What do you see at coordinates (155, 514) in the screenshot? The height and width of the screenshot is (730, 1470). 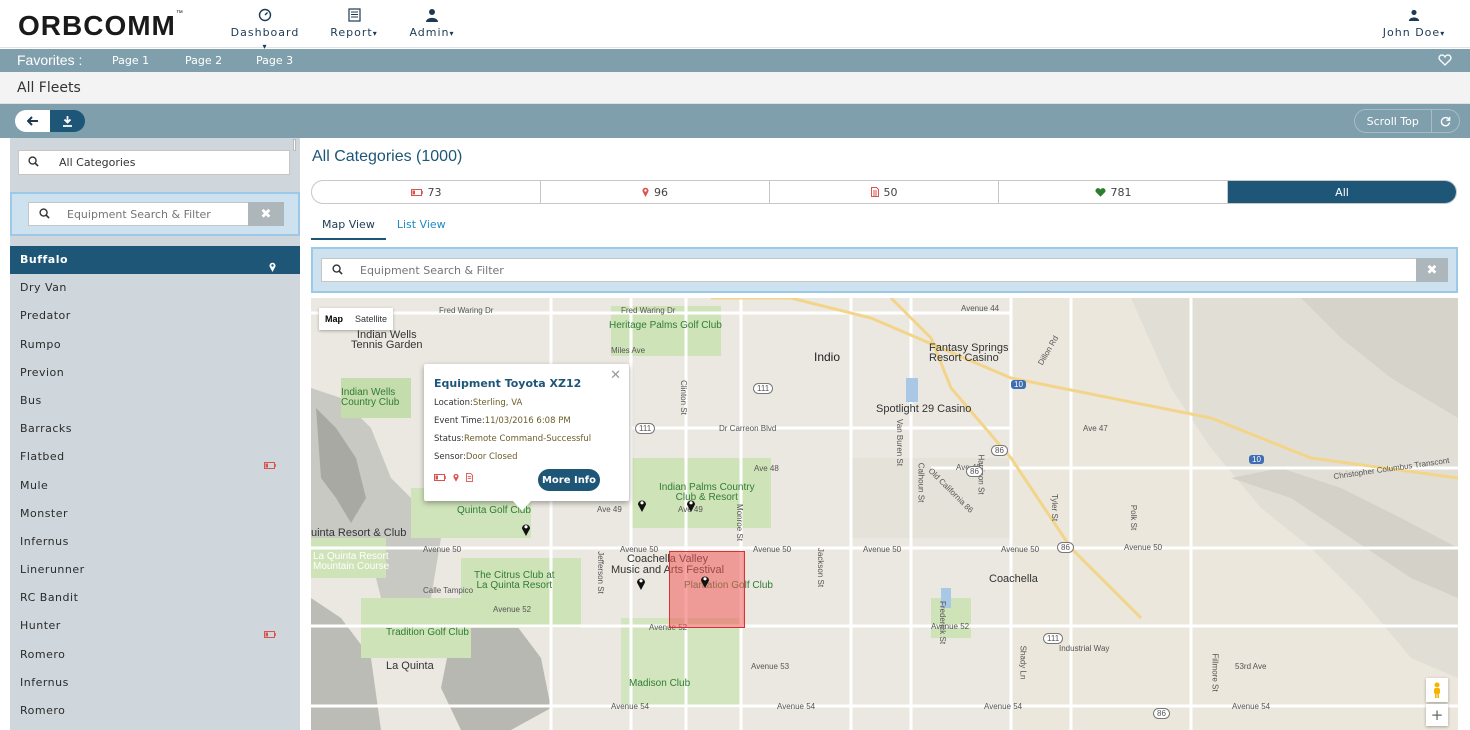 I see `sidebar-item-monster: Monster` at bounding box center [155, 514].